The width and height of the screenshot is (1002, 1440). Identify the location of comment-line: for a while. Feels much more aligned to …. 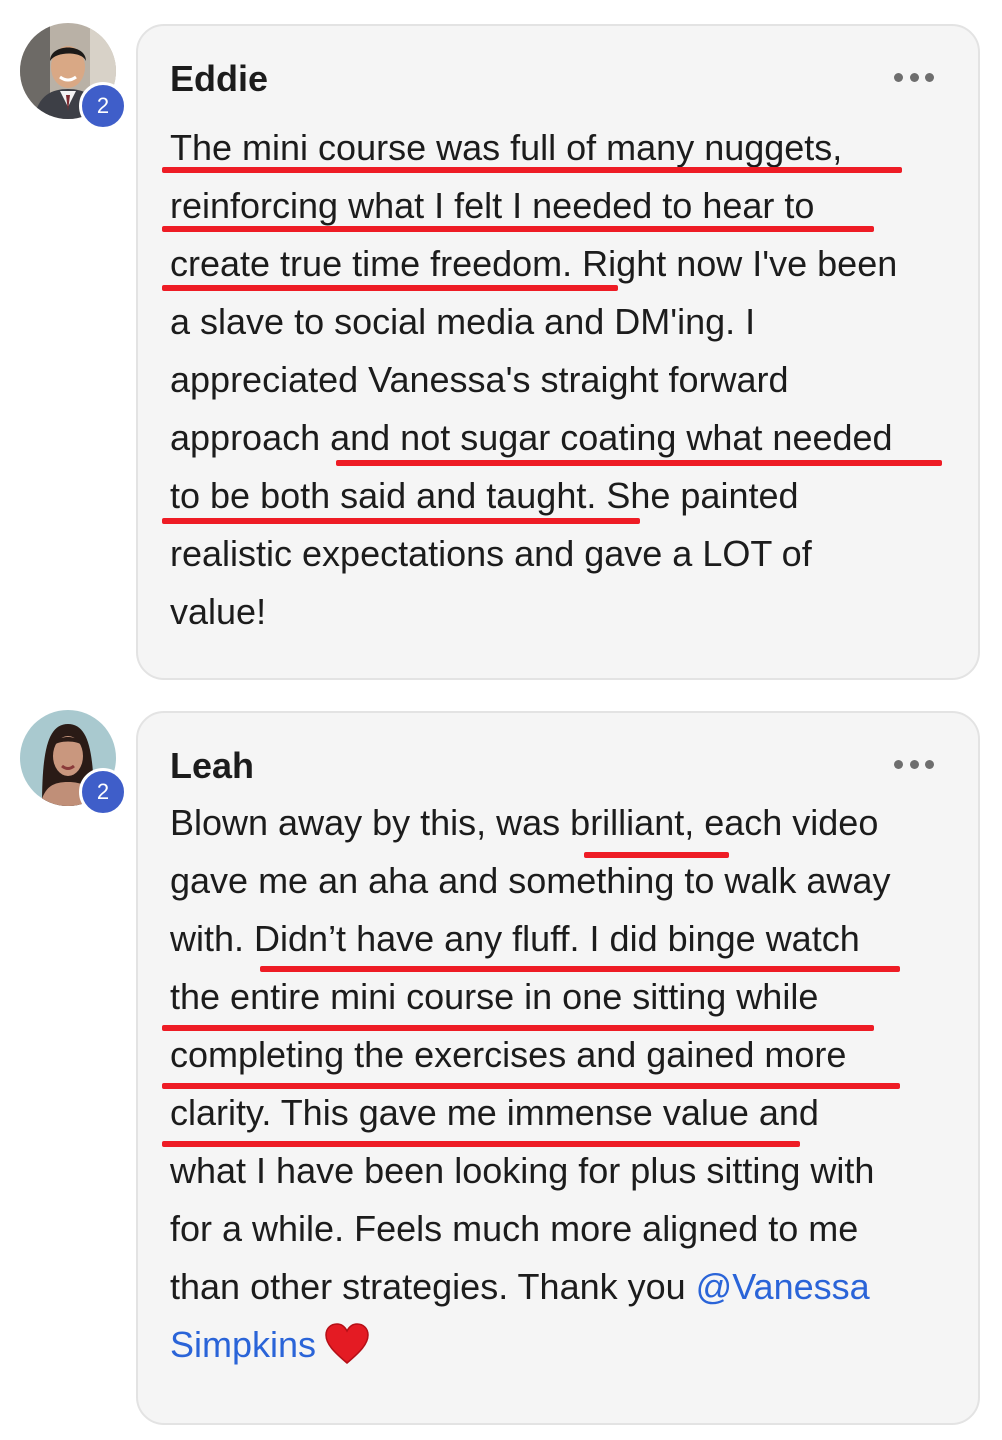
(514, 1228).